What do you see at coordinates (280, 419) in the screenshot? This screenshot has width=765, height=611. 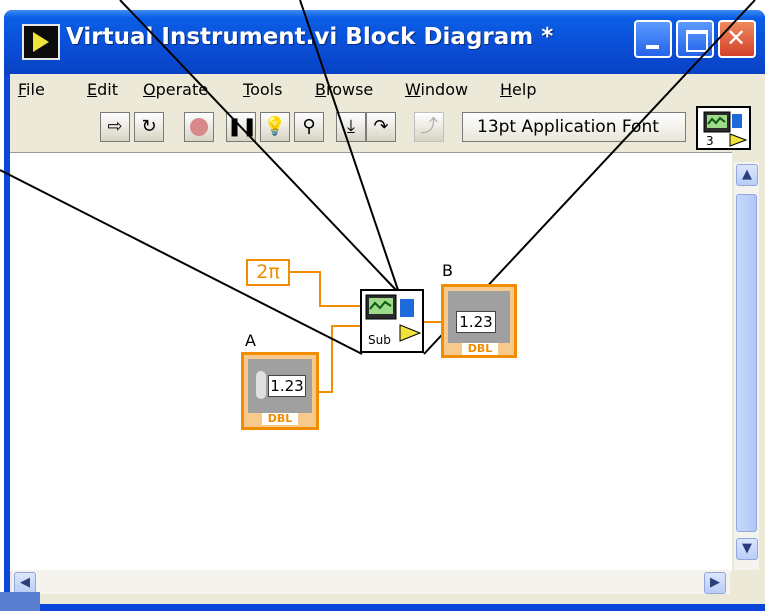 I see `control-type: DBL` at bounding box center [280, 419].